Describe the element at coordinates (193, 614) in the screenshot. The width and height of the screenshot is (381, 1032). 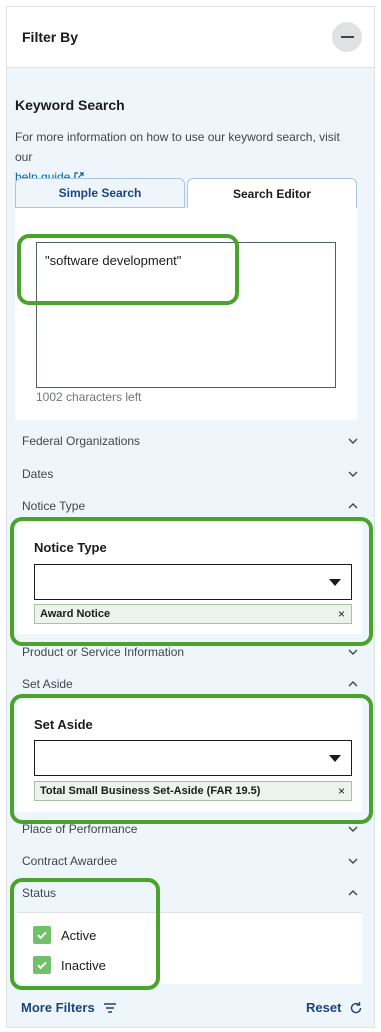
I see `notice-type-chip: Award Notice ×` at that location.